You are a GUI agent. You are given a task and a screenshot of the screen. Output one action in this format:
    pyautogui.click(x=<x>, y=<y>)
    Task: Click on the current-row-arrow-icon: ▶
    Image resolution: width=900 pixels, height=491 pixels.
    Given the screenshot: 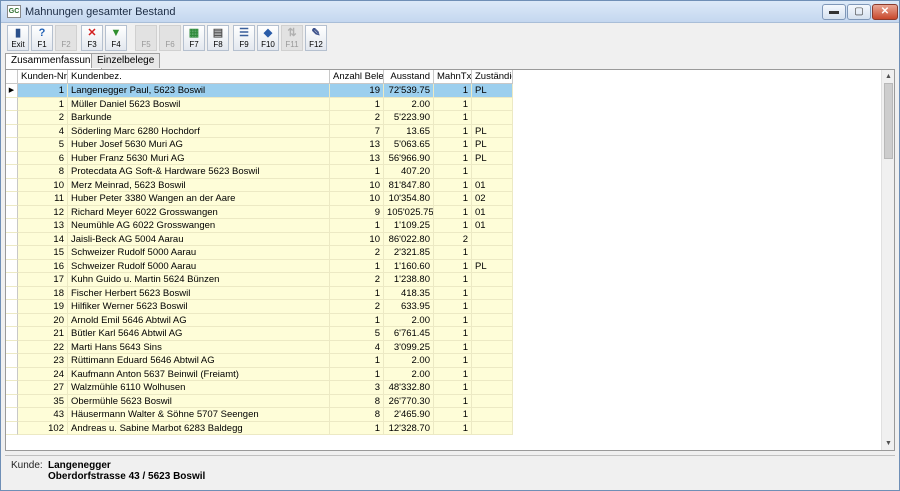 What is the action you would take?
    pyautogui.click(x=12, y=91)
    